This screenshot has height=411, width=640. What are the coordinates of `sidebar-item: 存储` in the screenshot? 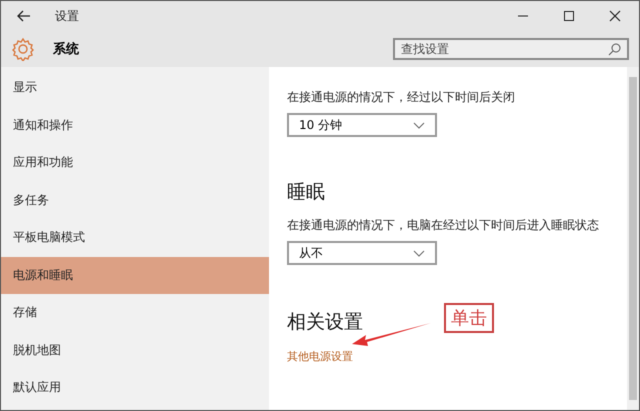 It's located at (135, 313).